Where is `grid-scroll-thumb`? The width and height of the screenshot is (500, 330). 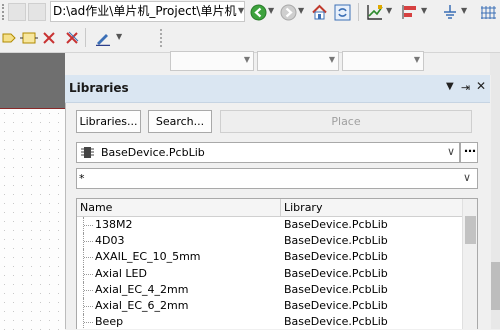
grid-scroll-thumb is located at coordinates (470, 230).